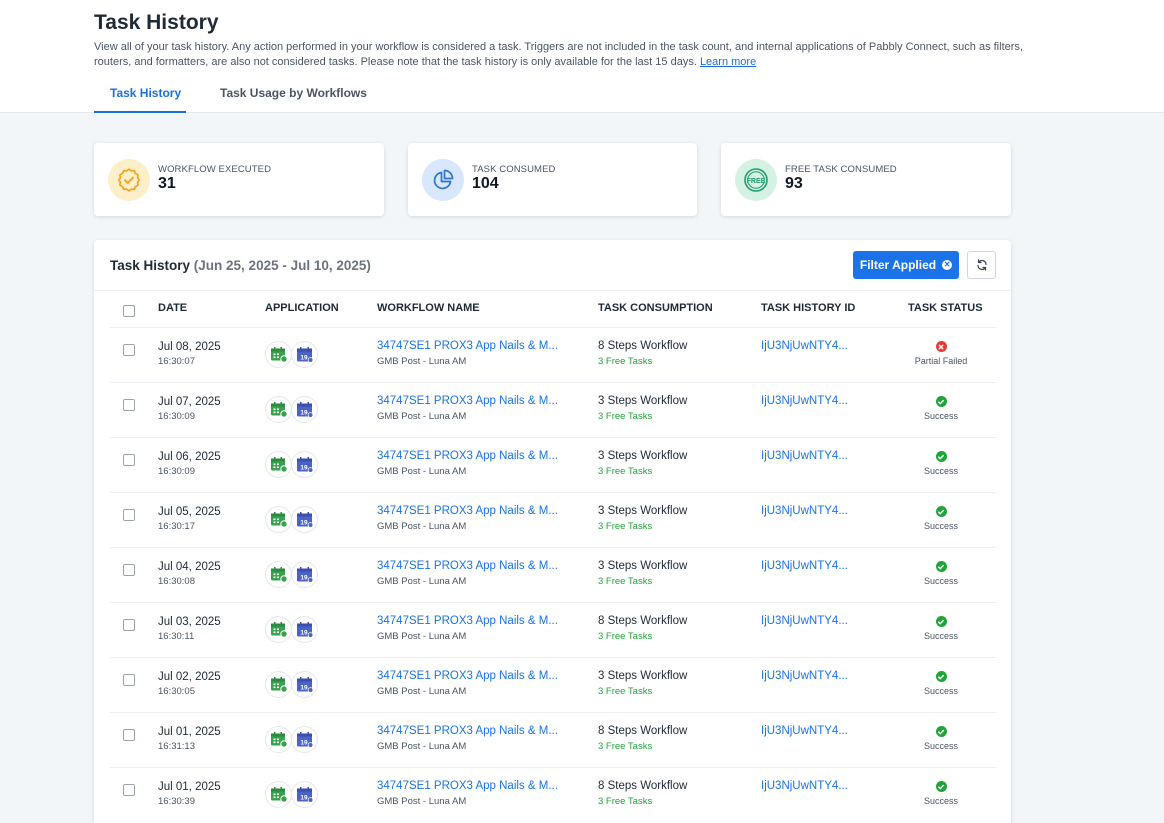 This screenshot has height=823, width=1164. Describe the element at coordinates (428, 308) in the screenshot. I see `column-header-workflow-name: WORKFLOW NAME` at that location.